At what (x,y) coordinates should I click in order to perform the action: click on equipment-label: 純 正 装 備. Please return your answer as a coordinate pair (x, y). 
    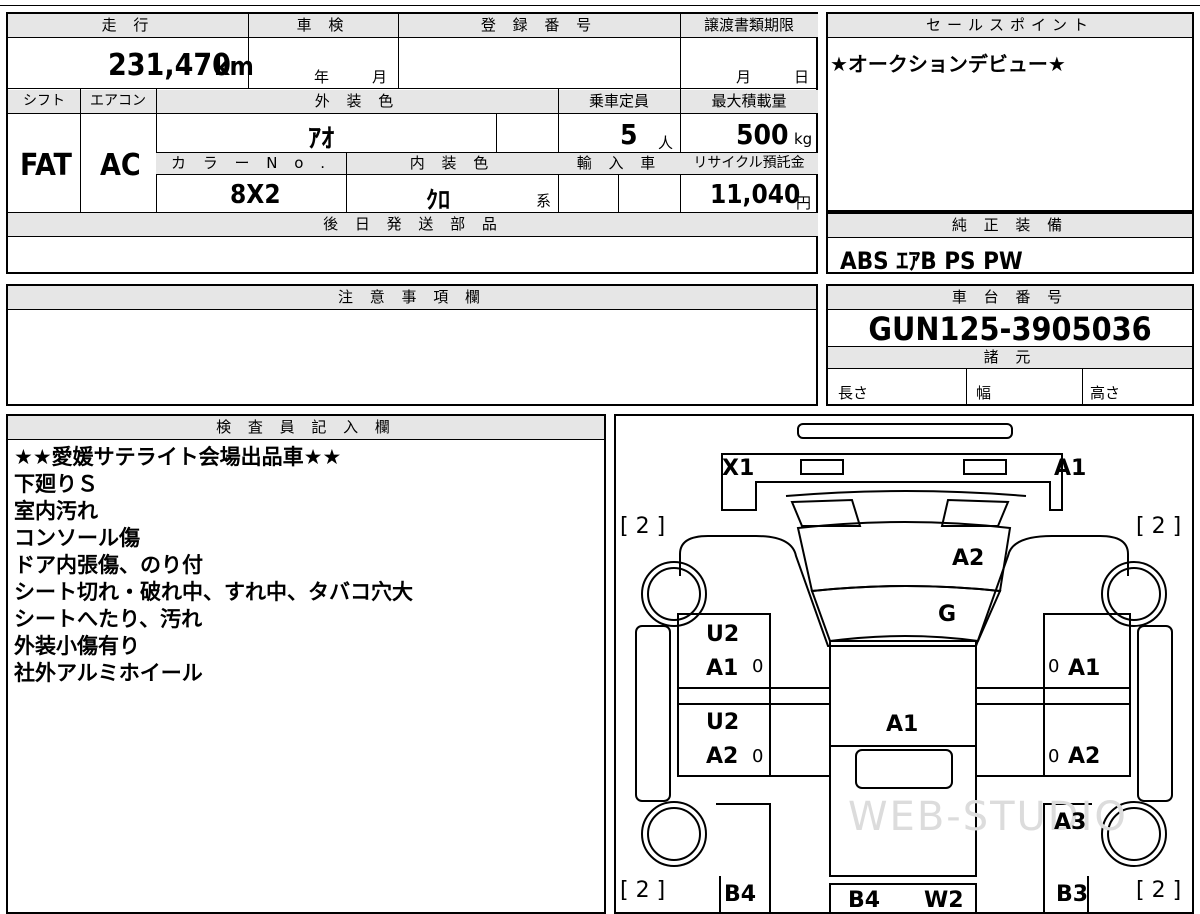
    Looking at the image, I should click on (1010, 226).